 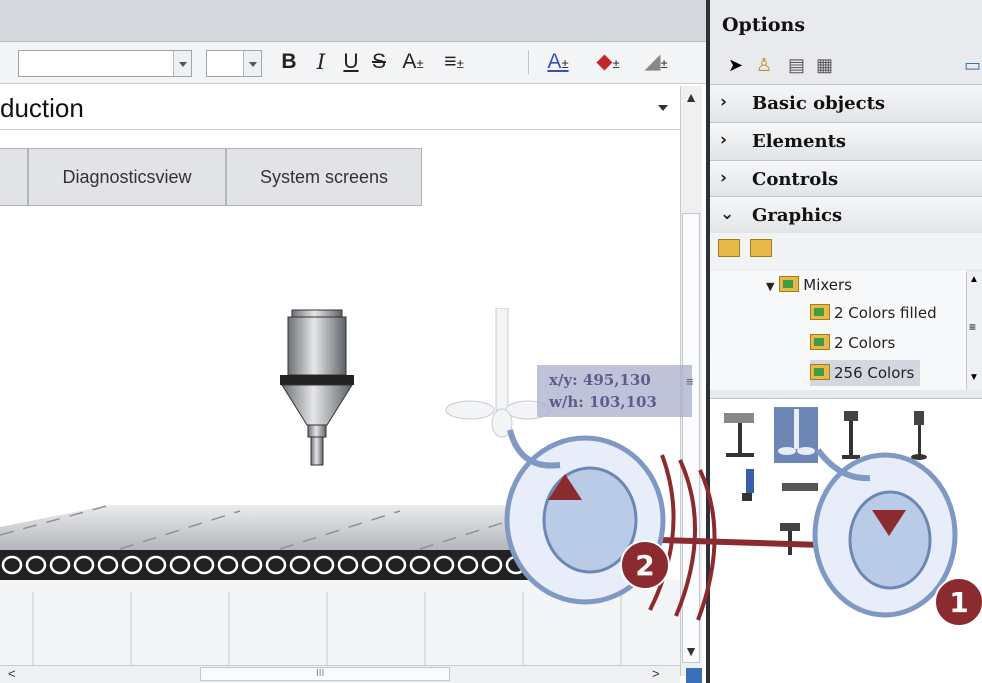 I want to click on step-badge-2: 2, so click(x=645, y=565).